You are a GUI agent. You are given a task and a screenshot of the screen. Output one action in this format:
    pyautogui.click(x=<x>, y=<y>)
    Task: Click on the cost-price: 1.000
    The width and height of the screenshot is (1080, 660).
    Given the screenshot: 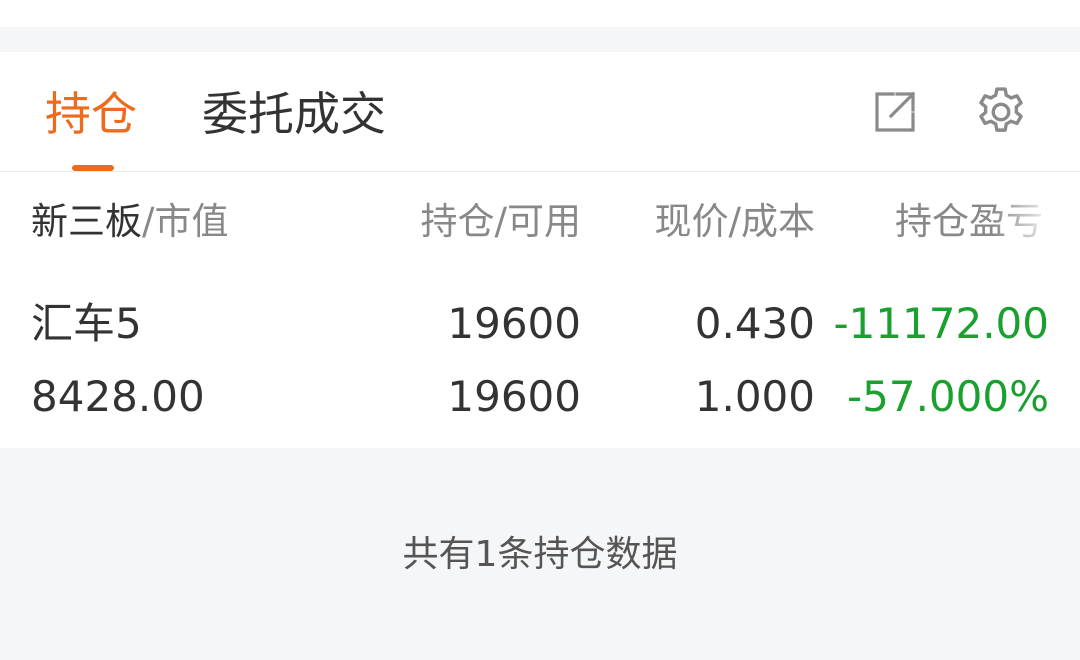 What is the action you would take?
    pyautogui.click(x=754, y=396)
    